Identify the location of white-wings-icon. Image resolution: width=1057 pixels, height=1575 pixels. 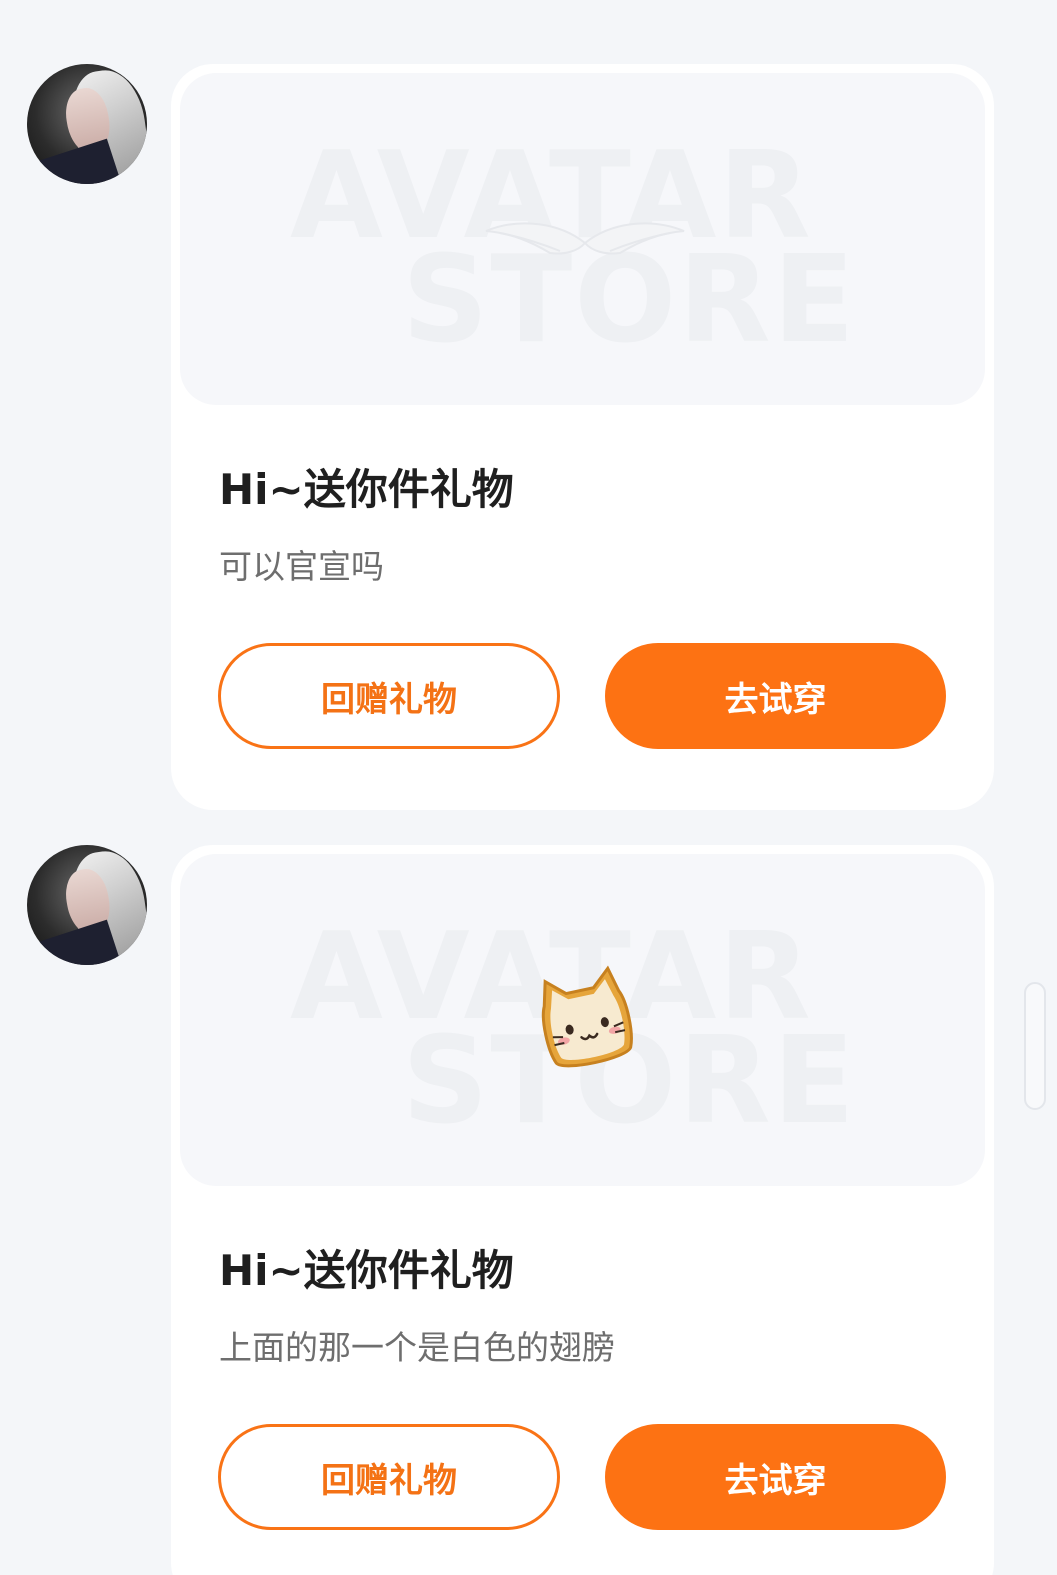
(585, 238).